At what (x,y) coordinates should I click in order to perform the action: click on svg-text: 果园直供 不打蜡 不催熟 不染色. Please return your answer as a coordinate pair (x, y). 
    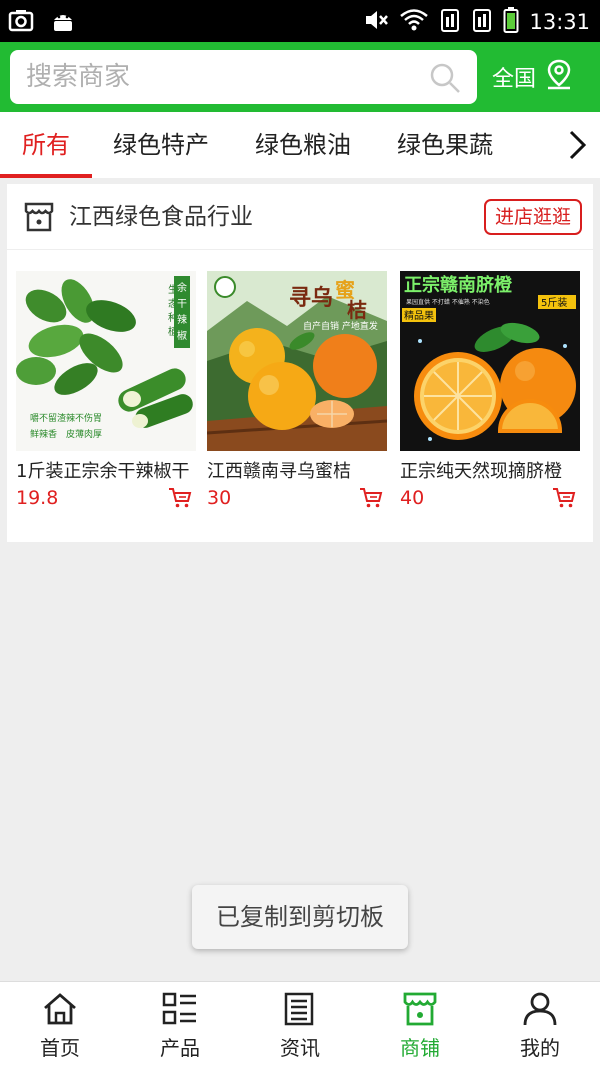
    Looking at the image, I should click on (448, 302).